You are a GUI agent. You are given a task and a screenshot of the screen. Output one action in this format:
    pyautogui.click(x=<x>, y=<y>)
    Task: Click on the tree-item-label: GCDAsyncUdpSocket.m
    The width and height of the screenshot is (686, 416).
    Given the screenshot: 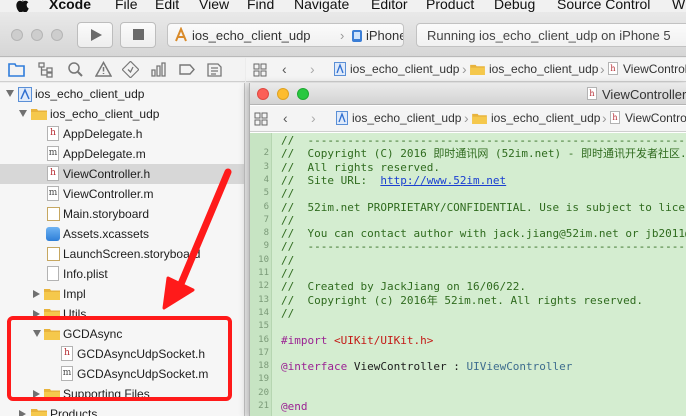 What is the action you would take?
    pyautogui.click(x=143, y=374)
    